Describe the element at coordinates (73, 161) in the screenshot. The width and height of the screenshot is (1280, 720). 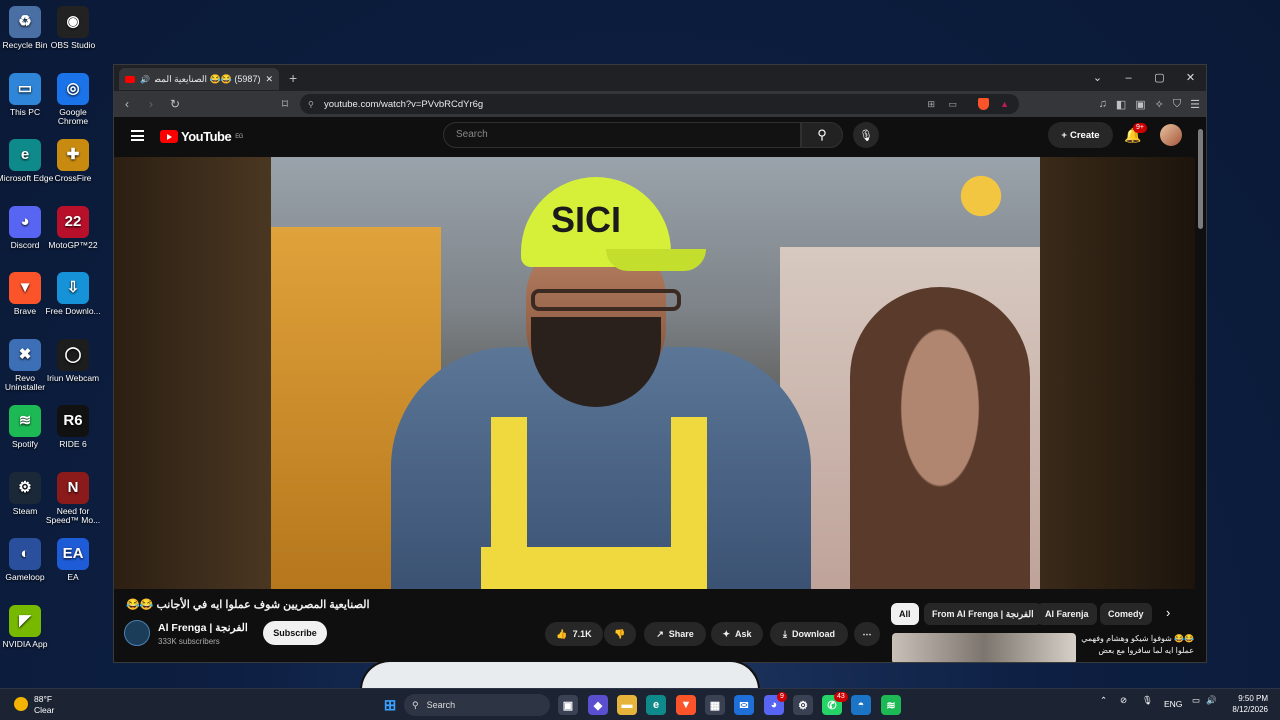
I see `desktop-icon: ✚ CrossFire` at that location.